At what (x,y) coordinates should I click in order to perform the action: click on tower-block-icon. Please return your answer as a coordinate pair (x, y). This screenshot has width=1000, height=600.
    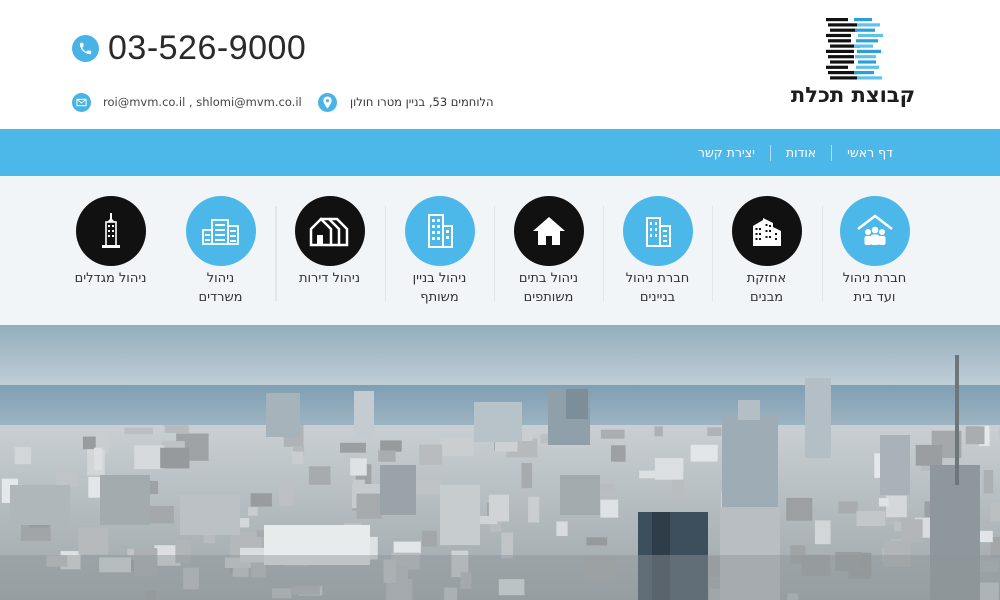
    Looking at the image, I should click on (440, 231).